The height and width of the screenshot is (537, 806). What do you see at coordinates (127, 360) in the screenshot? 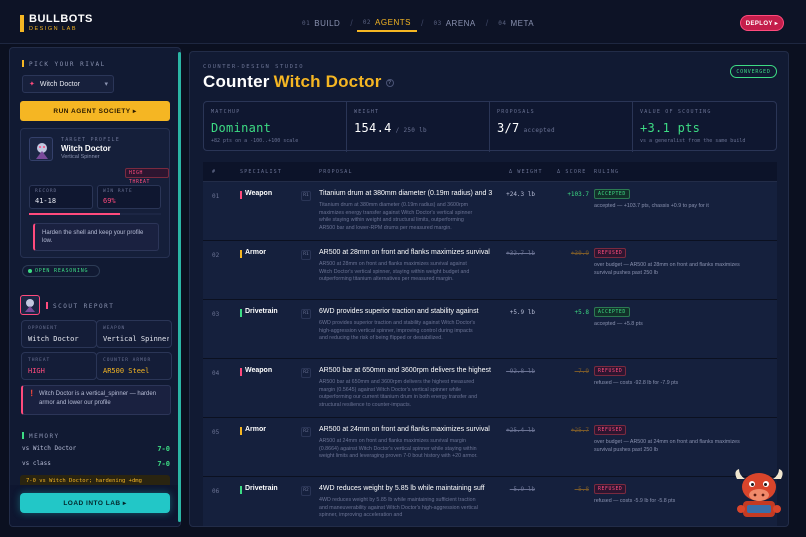
I see `scout-card-label: COUNTER ARMOR` at bounding box center [127, 360].